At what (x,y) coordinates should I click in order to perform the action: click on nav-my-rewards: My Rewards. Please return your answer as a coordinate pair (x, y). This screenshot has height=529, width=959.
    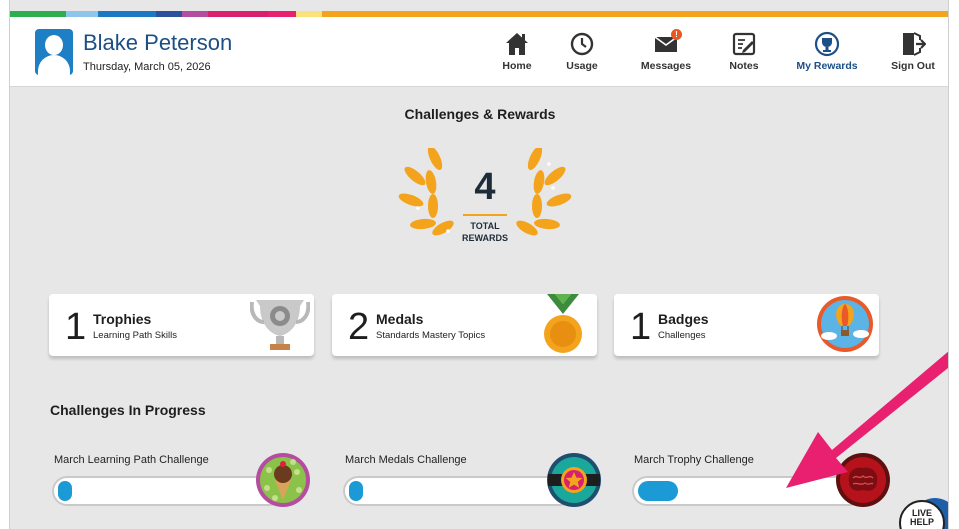
    Looking at the image, I should click on (827, 53).